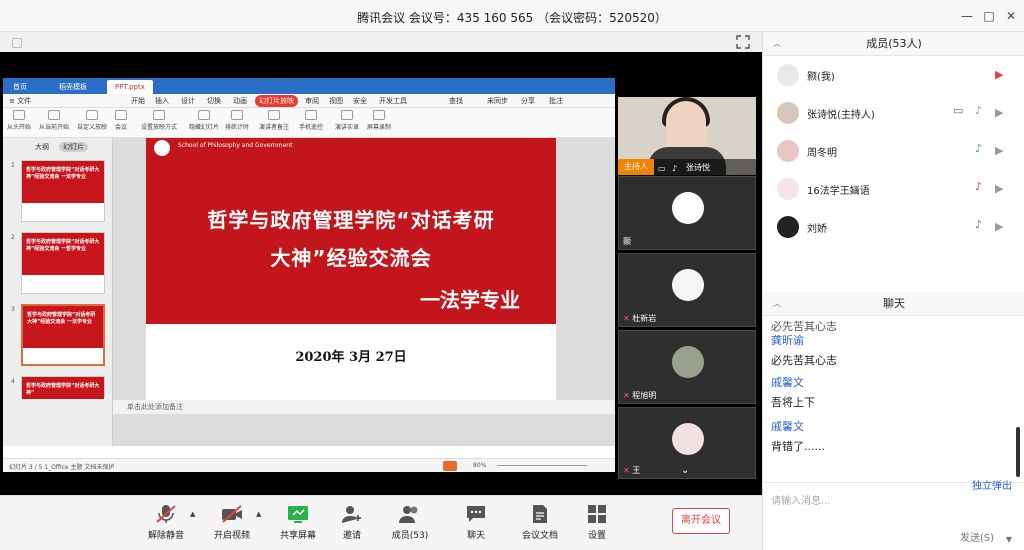 This screenshot has height=550, width=1024. I want to click on ribbon-rehearse: 排练计时, so click(237, 120).